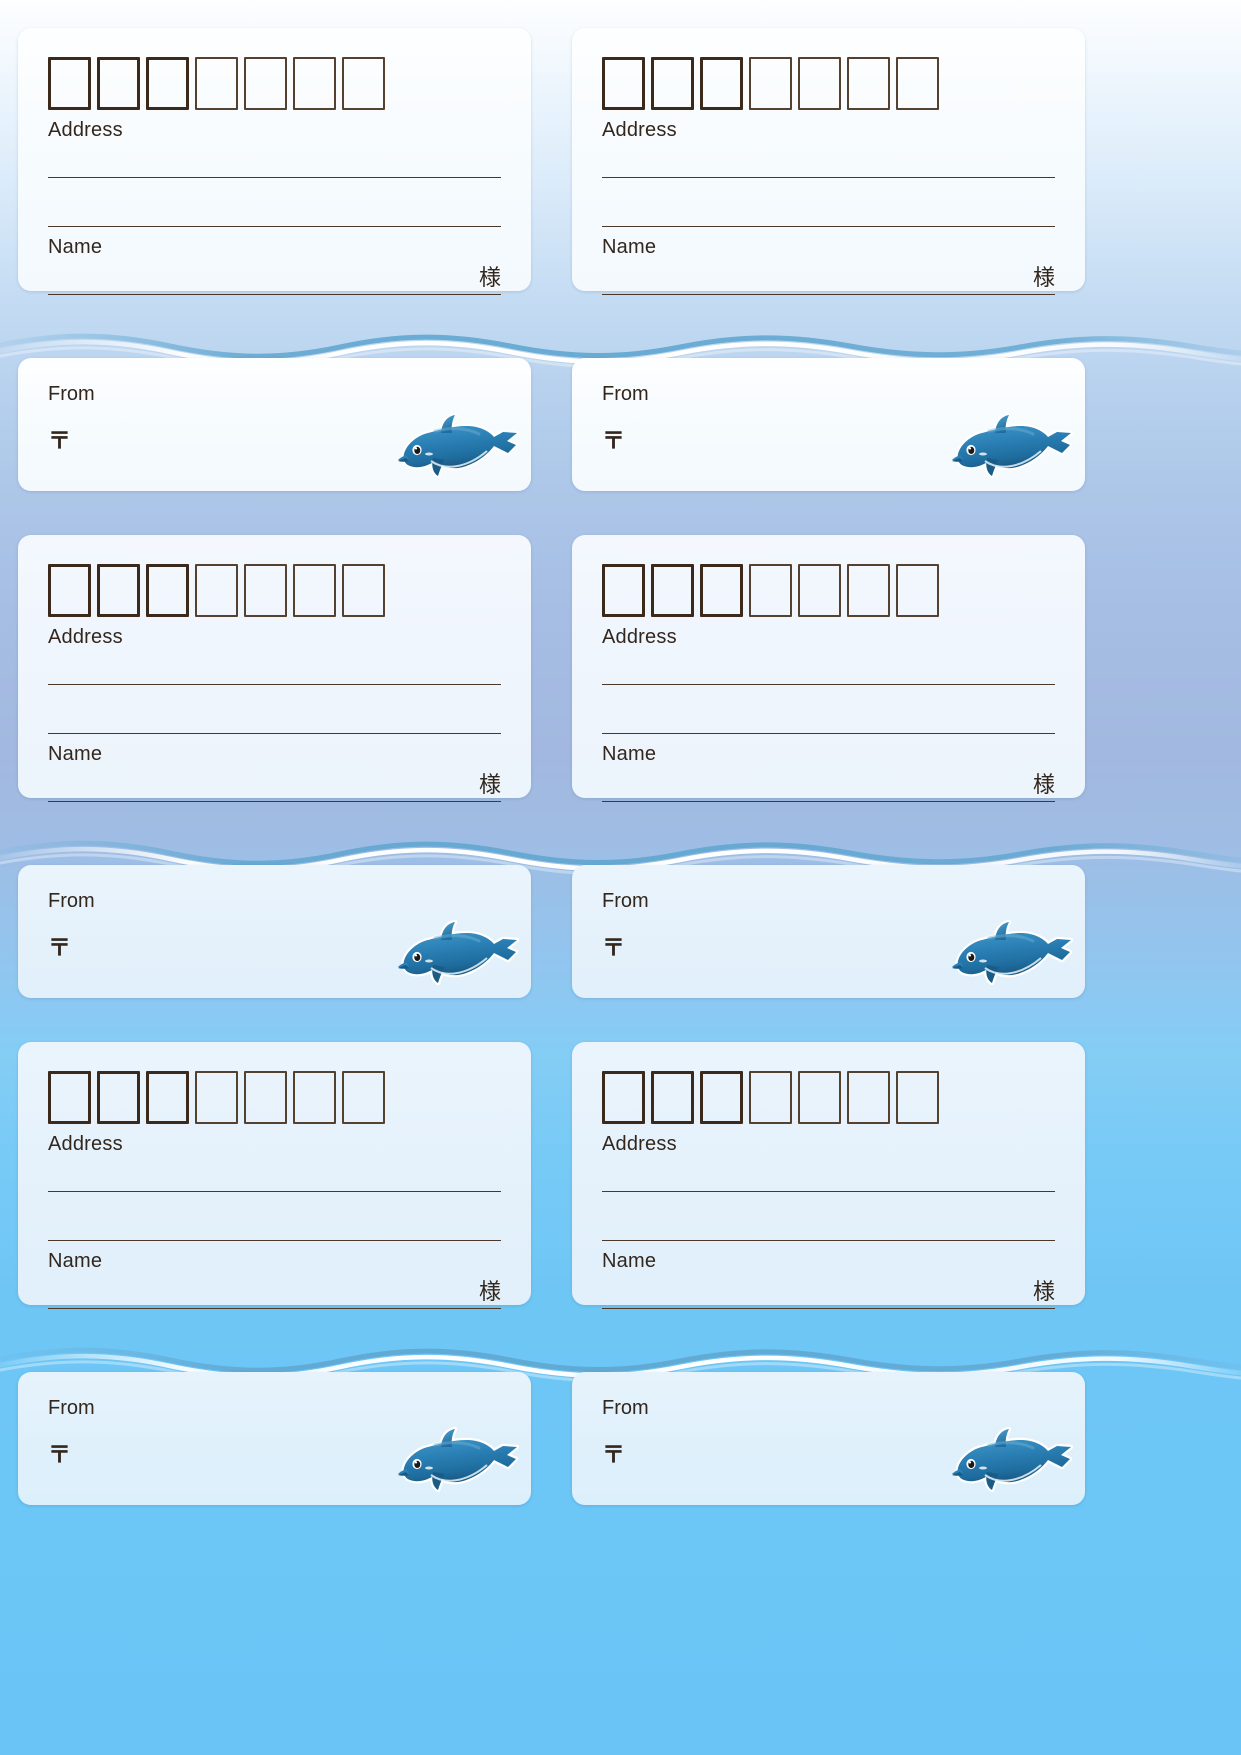 This screenshot has height=1755, width=1241. What do you see at coordinates (274, 424) in the screenshot?
I see `sender-from-card-r2-left: From 〒` at bounding box center [274, 424].